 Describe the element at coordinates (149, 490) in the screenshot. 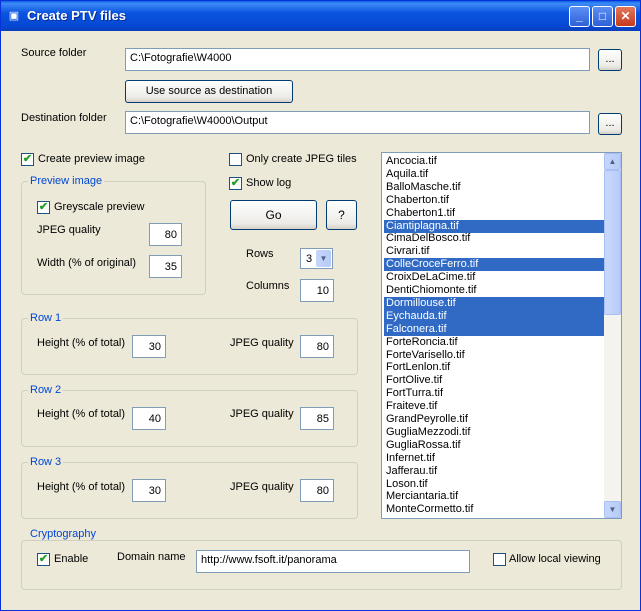

I see `row3-height-input: 30` at that location.